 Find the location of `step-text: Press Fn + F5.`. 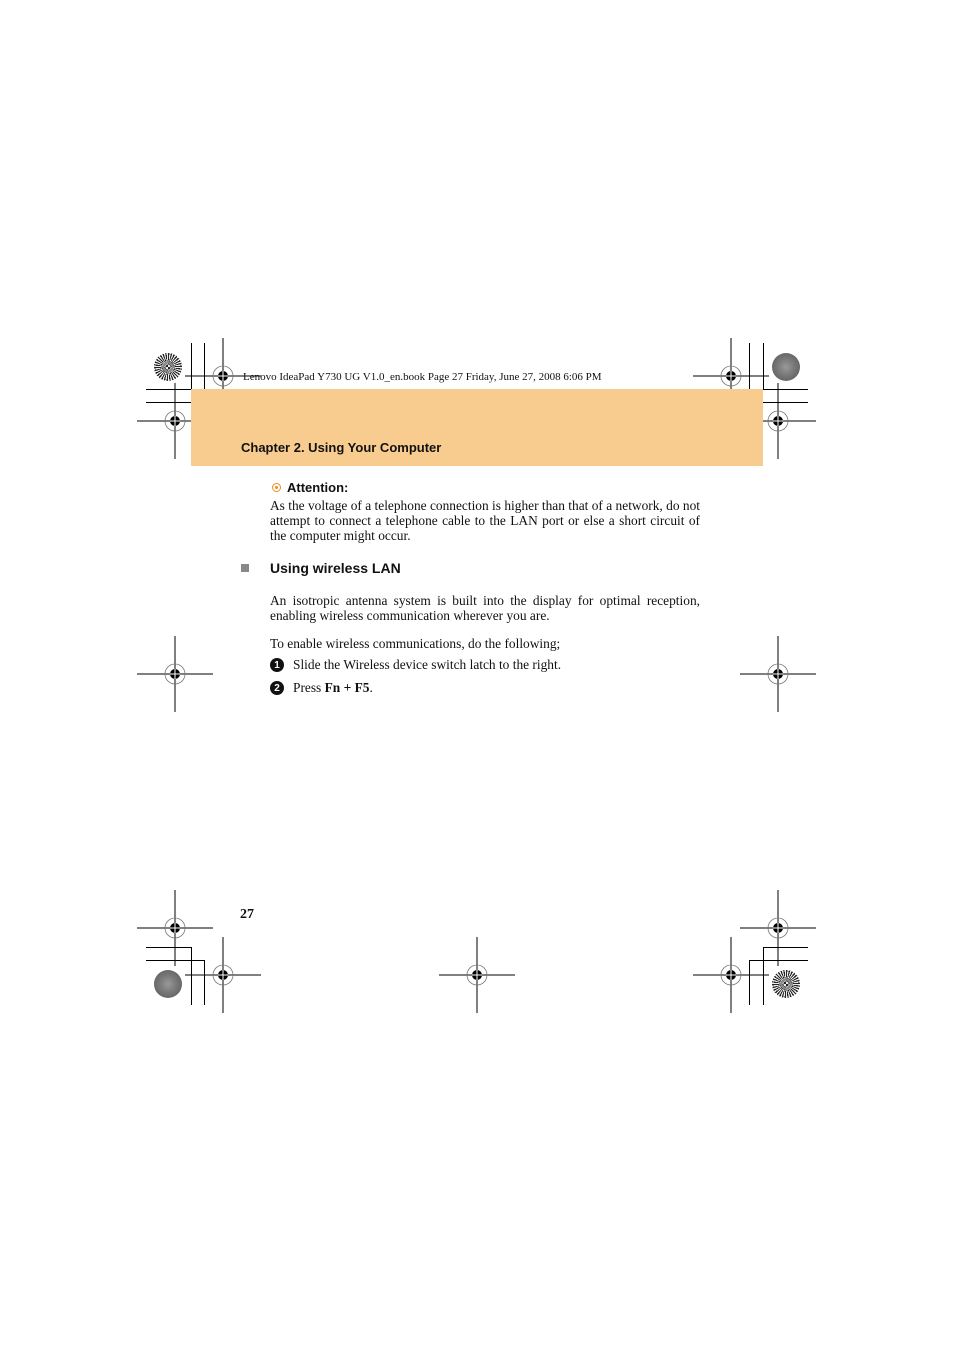

step-text: Press Fn + F5. is located at coordinates (333, 687).